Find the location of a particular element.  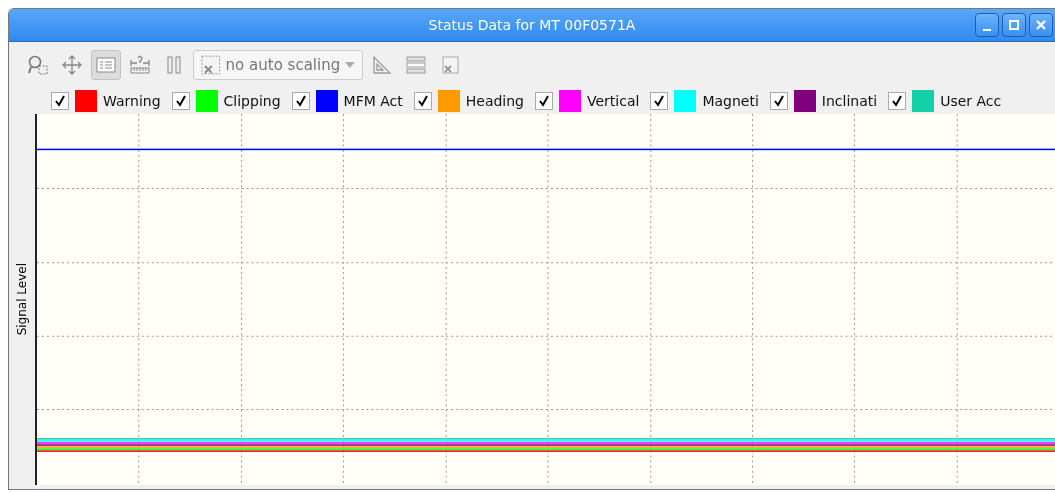

caret-icon is located at coordinates (350, 65).